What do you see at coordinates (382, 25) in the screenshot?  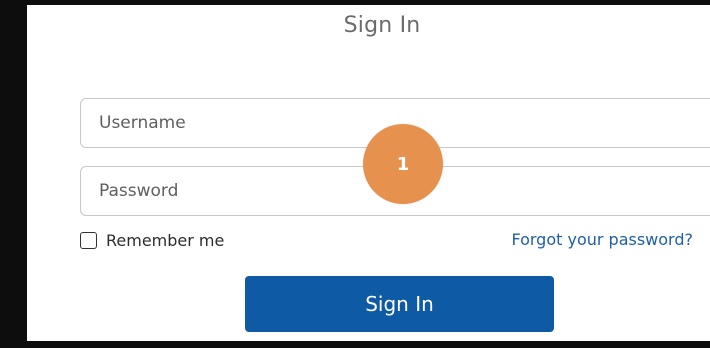 I see `page-title: Sign In` at bounding box center [382, 25].